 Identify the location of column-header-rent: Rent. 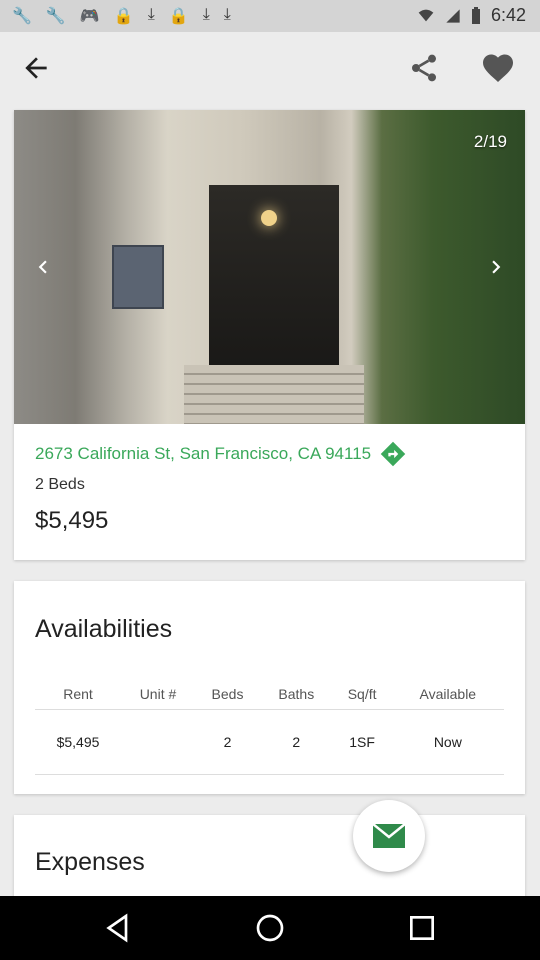
(78, 694).